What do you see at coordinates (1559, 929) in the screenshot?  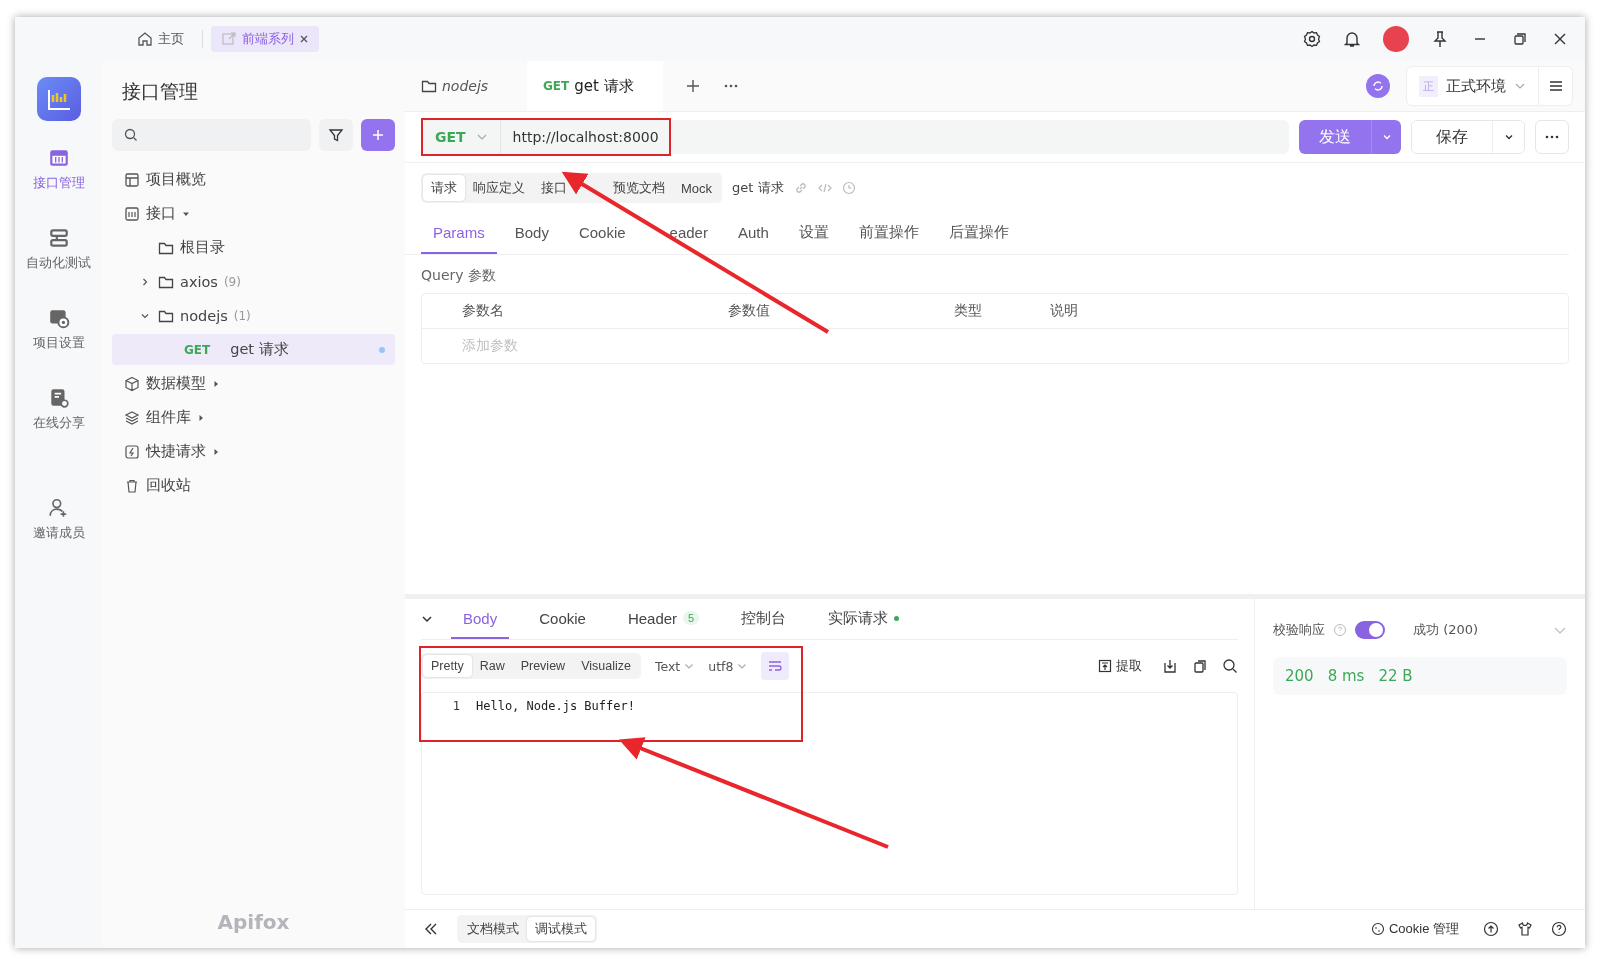 I see `help-icon` at bounding box center [1559, 929].